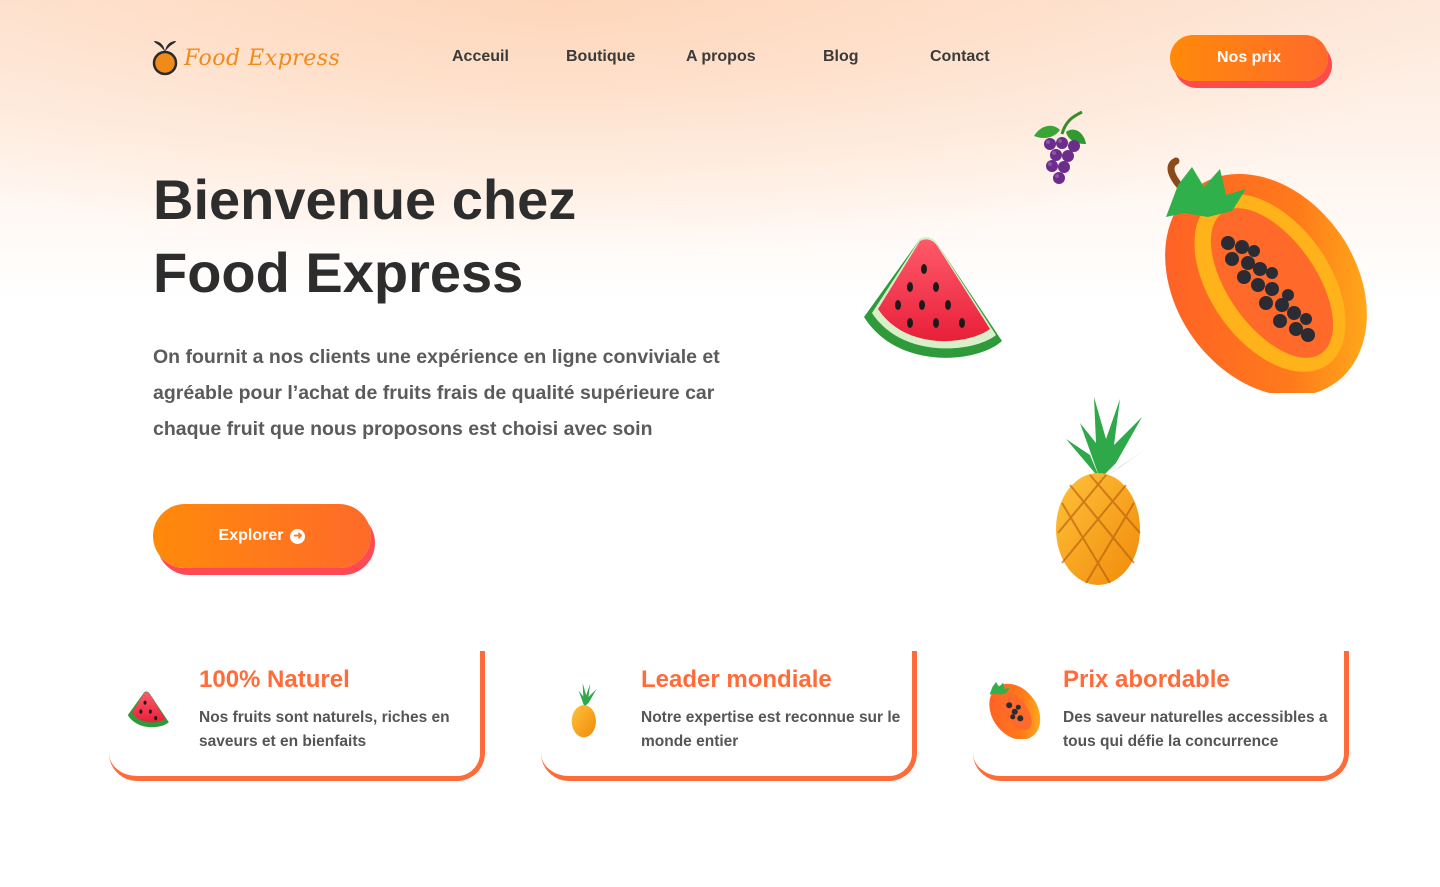  What do you see at coordinates (736, 679) in the screenshot?
I see `feature-title-leader: Leader mondiale` at bounding box center [736, 679].